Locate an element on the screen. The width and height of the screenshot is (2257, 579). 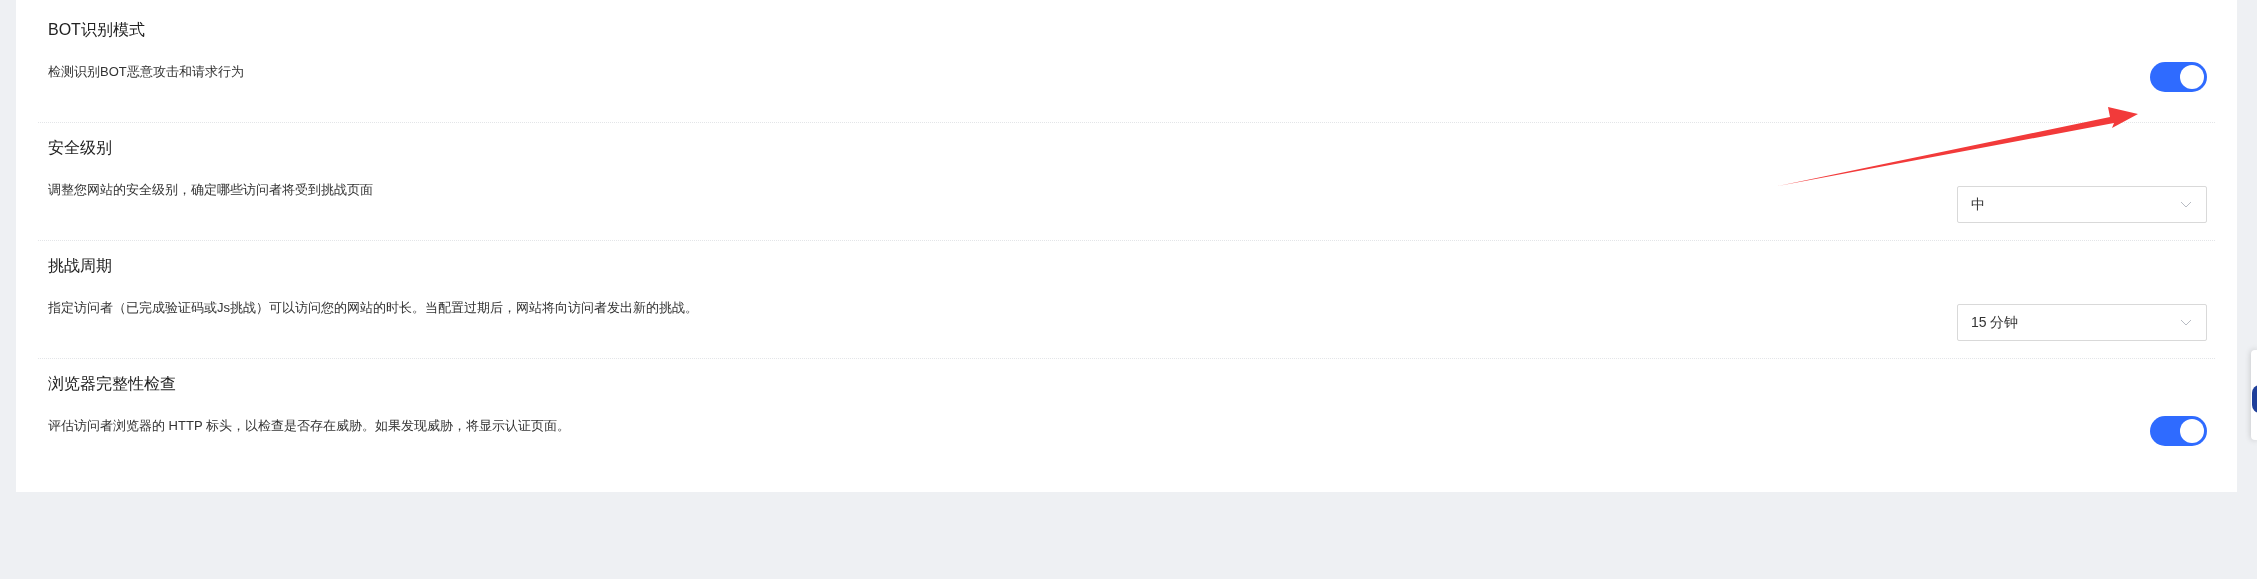
section-title: 挑战周期 is located at coordinates (80, 266).